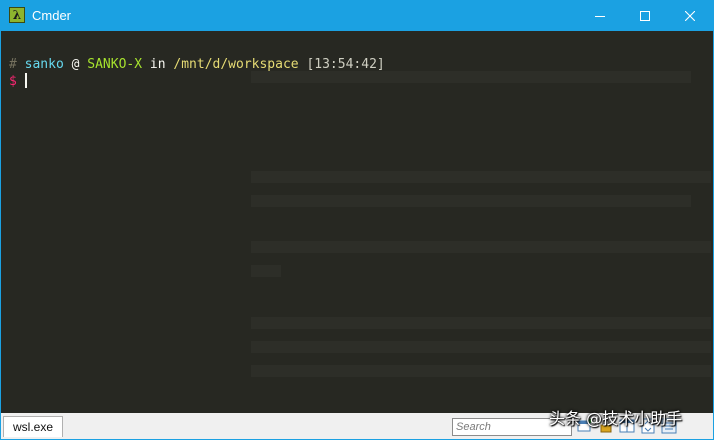 The height and width of the screenshot is (440, 714). I want to click on maximize-icon, so click(645, 16).